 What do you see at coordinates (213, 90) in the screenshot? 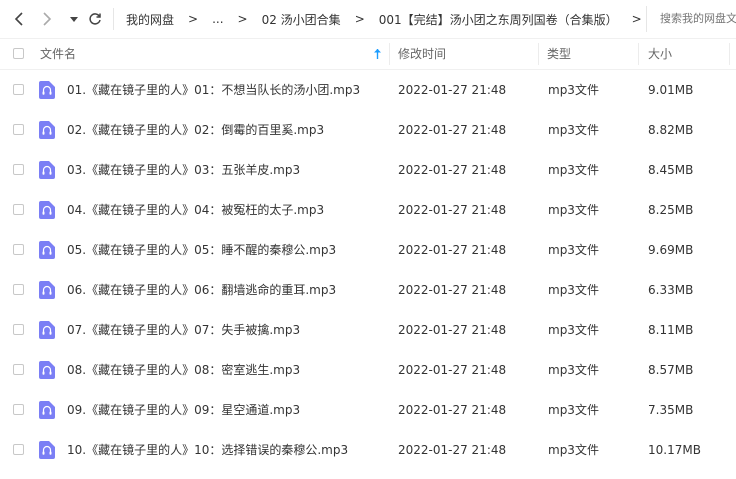
I see `file-name: 01.《藏在镜子里的人》01：不想当队长的汤小团.mp3` at bounding box center [213, 90].